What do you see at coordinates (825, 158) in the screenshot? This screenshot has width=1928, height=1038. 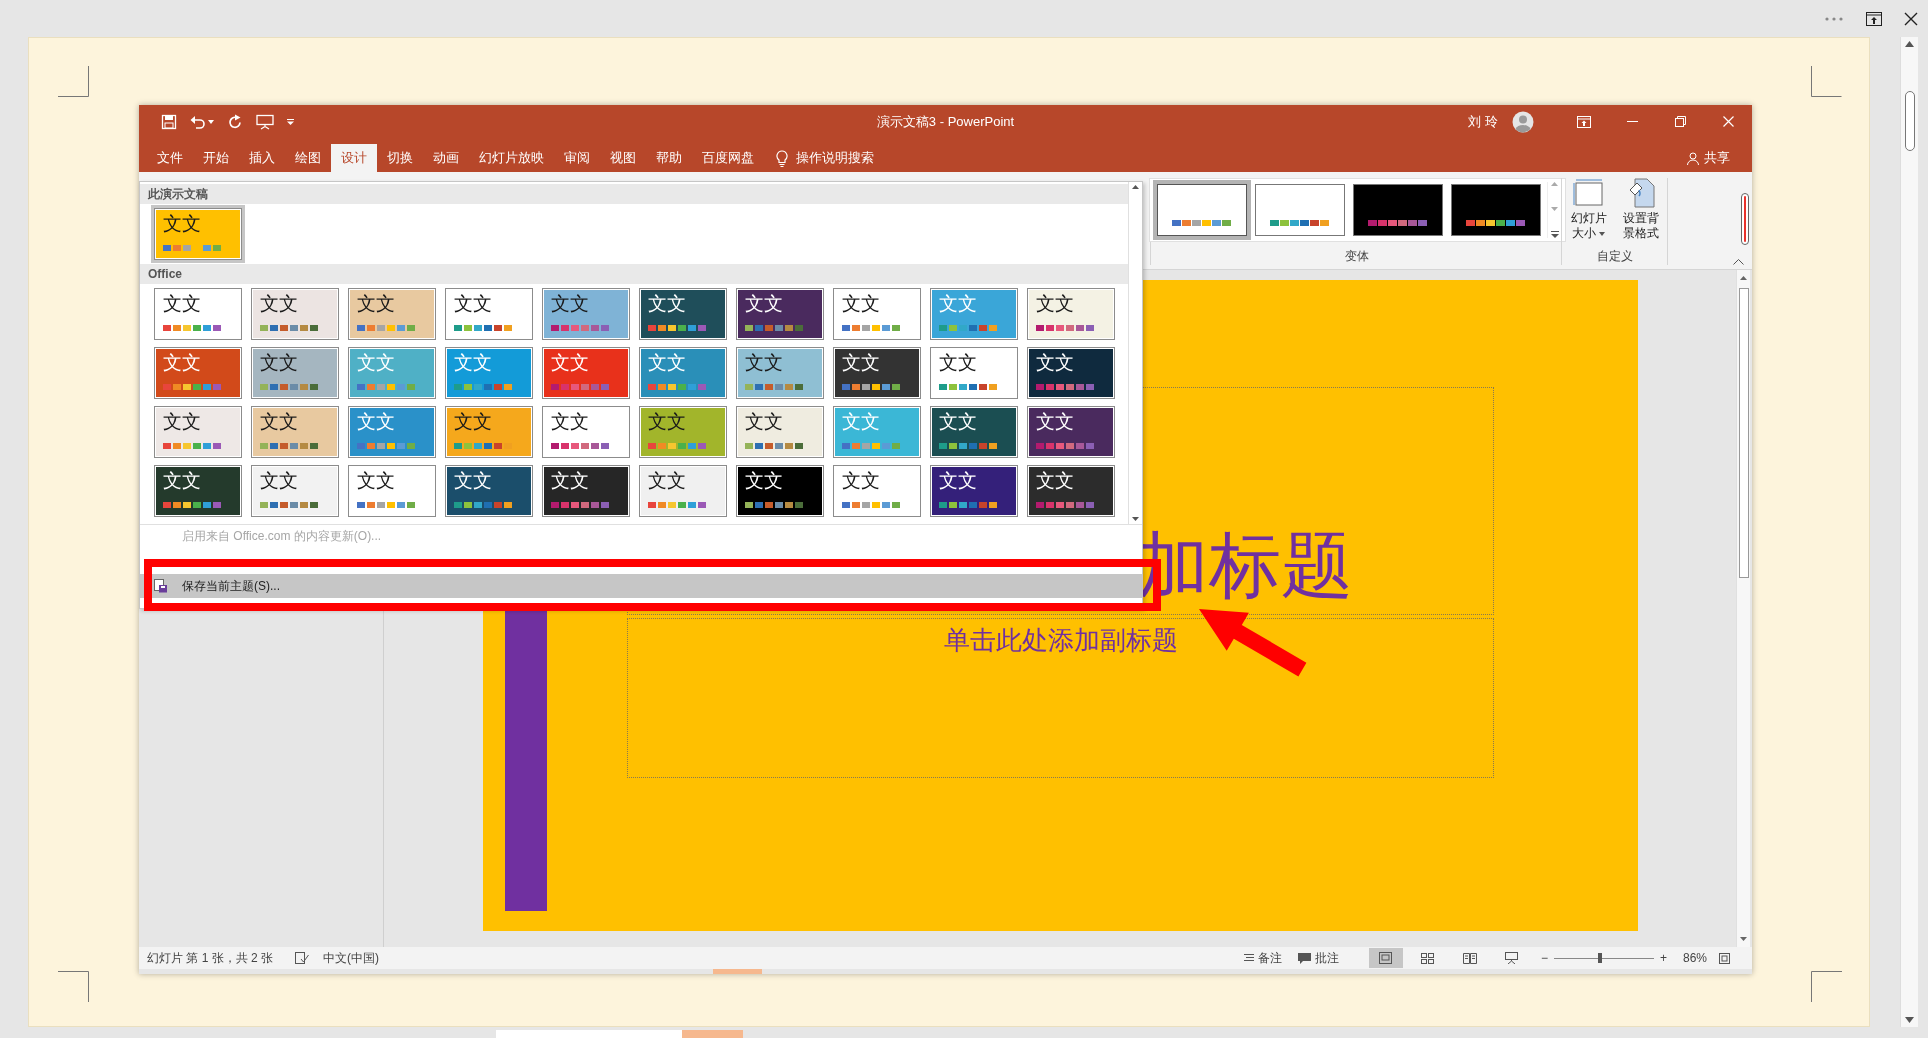 I see `tell-me-search: 操作说明搜索` at bounding box center [825, 158].